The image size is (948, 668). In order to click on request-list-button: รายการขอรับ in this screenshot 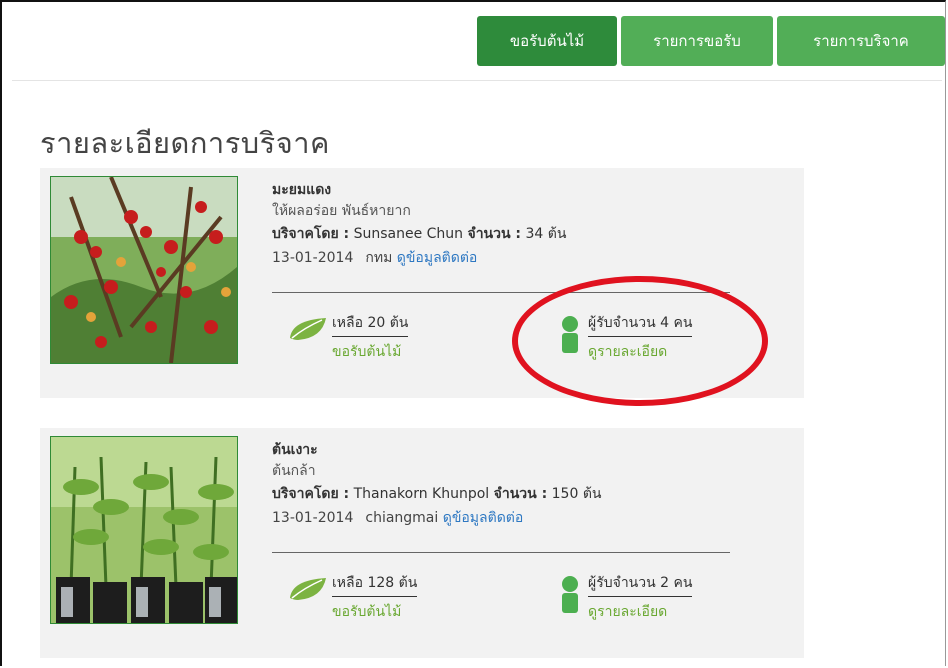, I will do `click(697, 41)`.